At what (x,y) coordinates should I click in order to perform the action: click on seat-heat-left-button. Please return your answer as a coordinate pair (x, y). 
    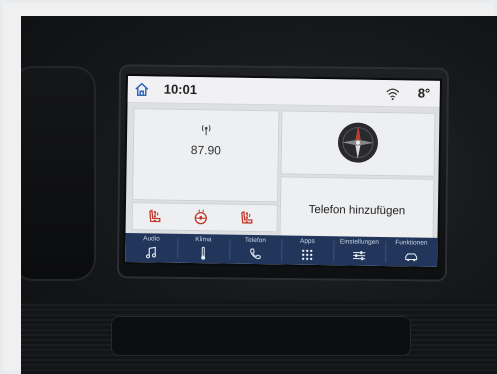
    Looking at the image, I should click on (163, 216).